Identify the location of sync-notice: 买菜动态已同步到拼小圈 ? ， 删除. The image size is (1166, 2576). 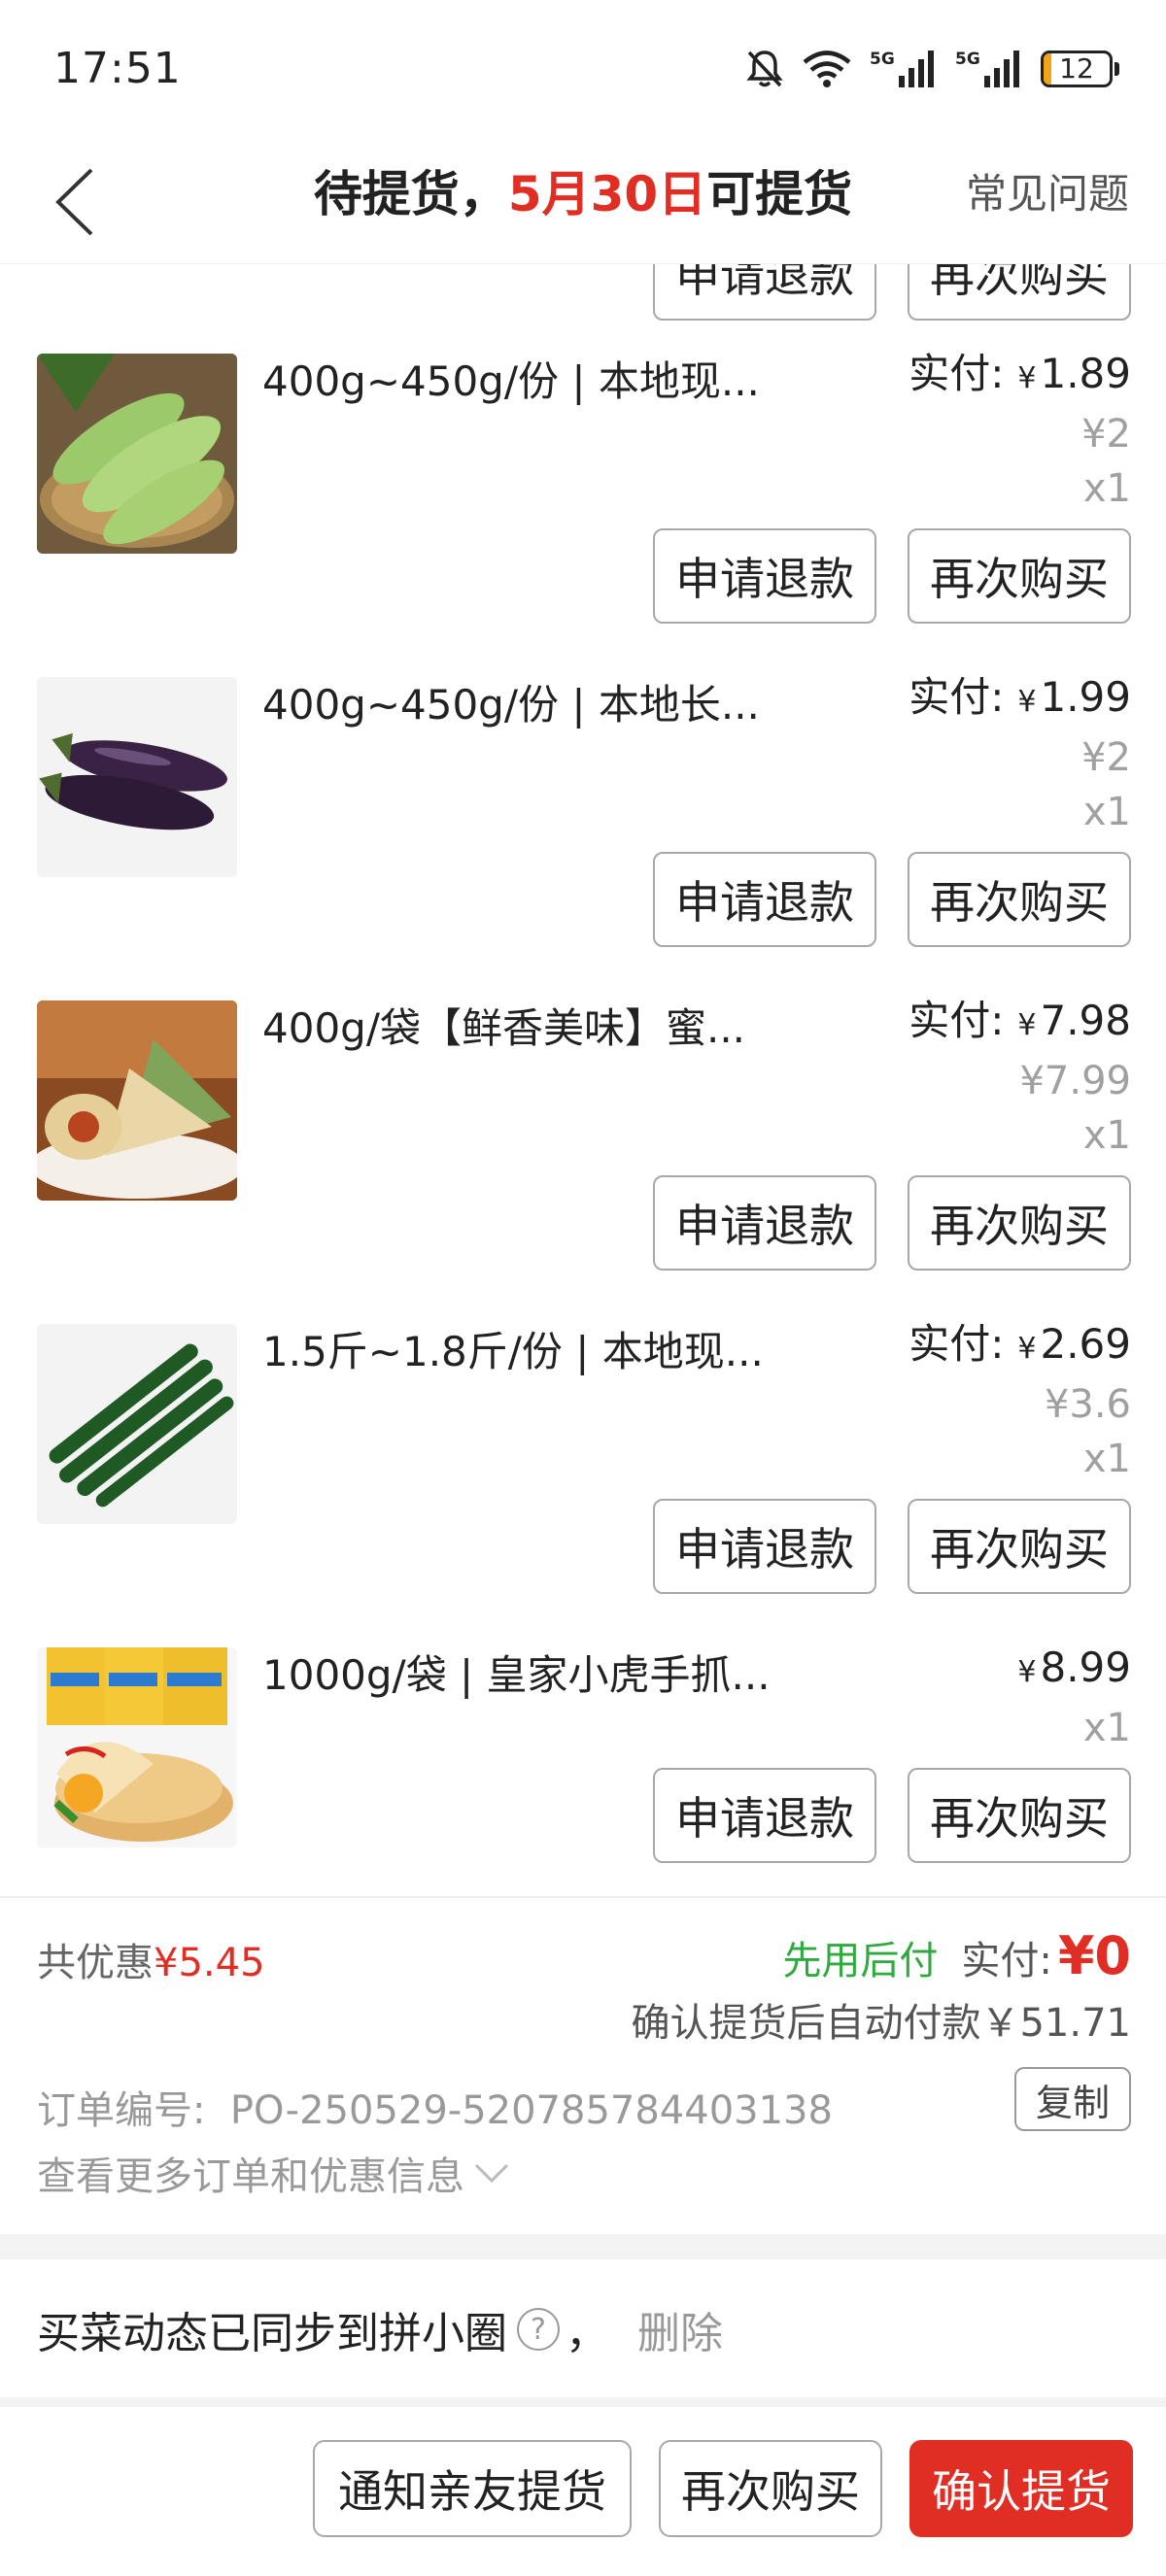
(583, 2328).